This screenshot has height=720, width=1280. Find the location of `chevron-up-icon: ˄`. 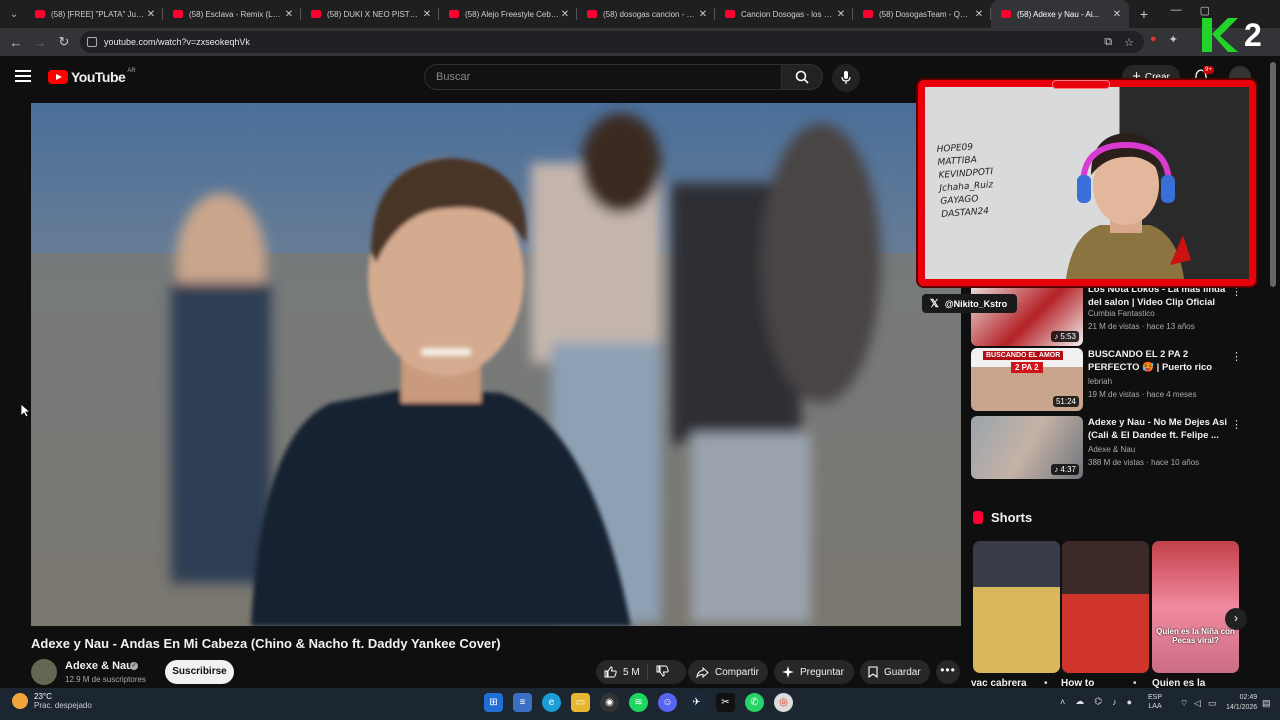

chevron-up-icon: ˄ is located at coordinates (1062, 702).